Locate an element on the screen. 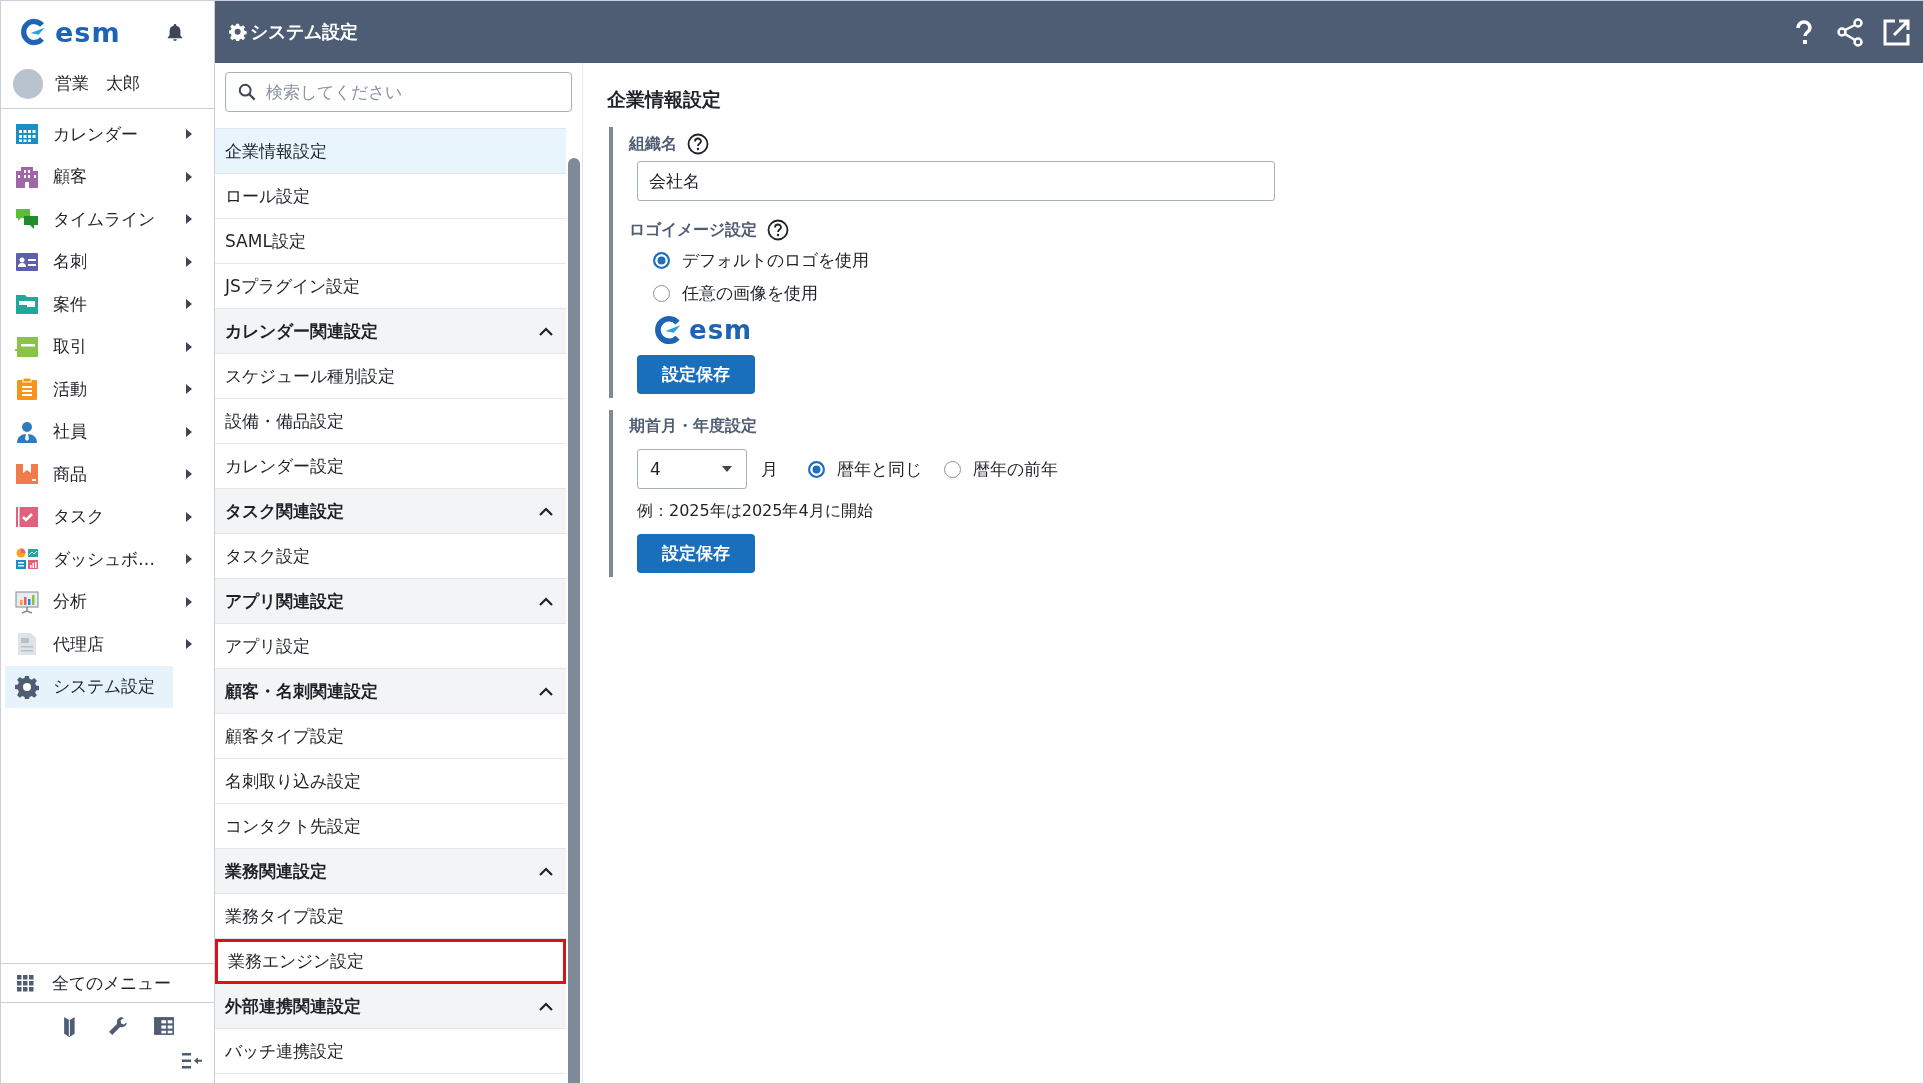 The height and width of the screenshot is (1084, 1924). nav-item: 活動 is located at coordinates (104, 389).